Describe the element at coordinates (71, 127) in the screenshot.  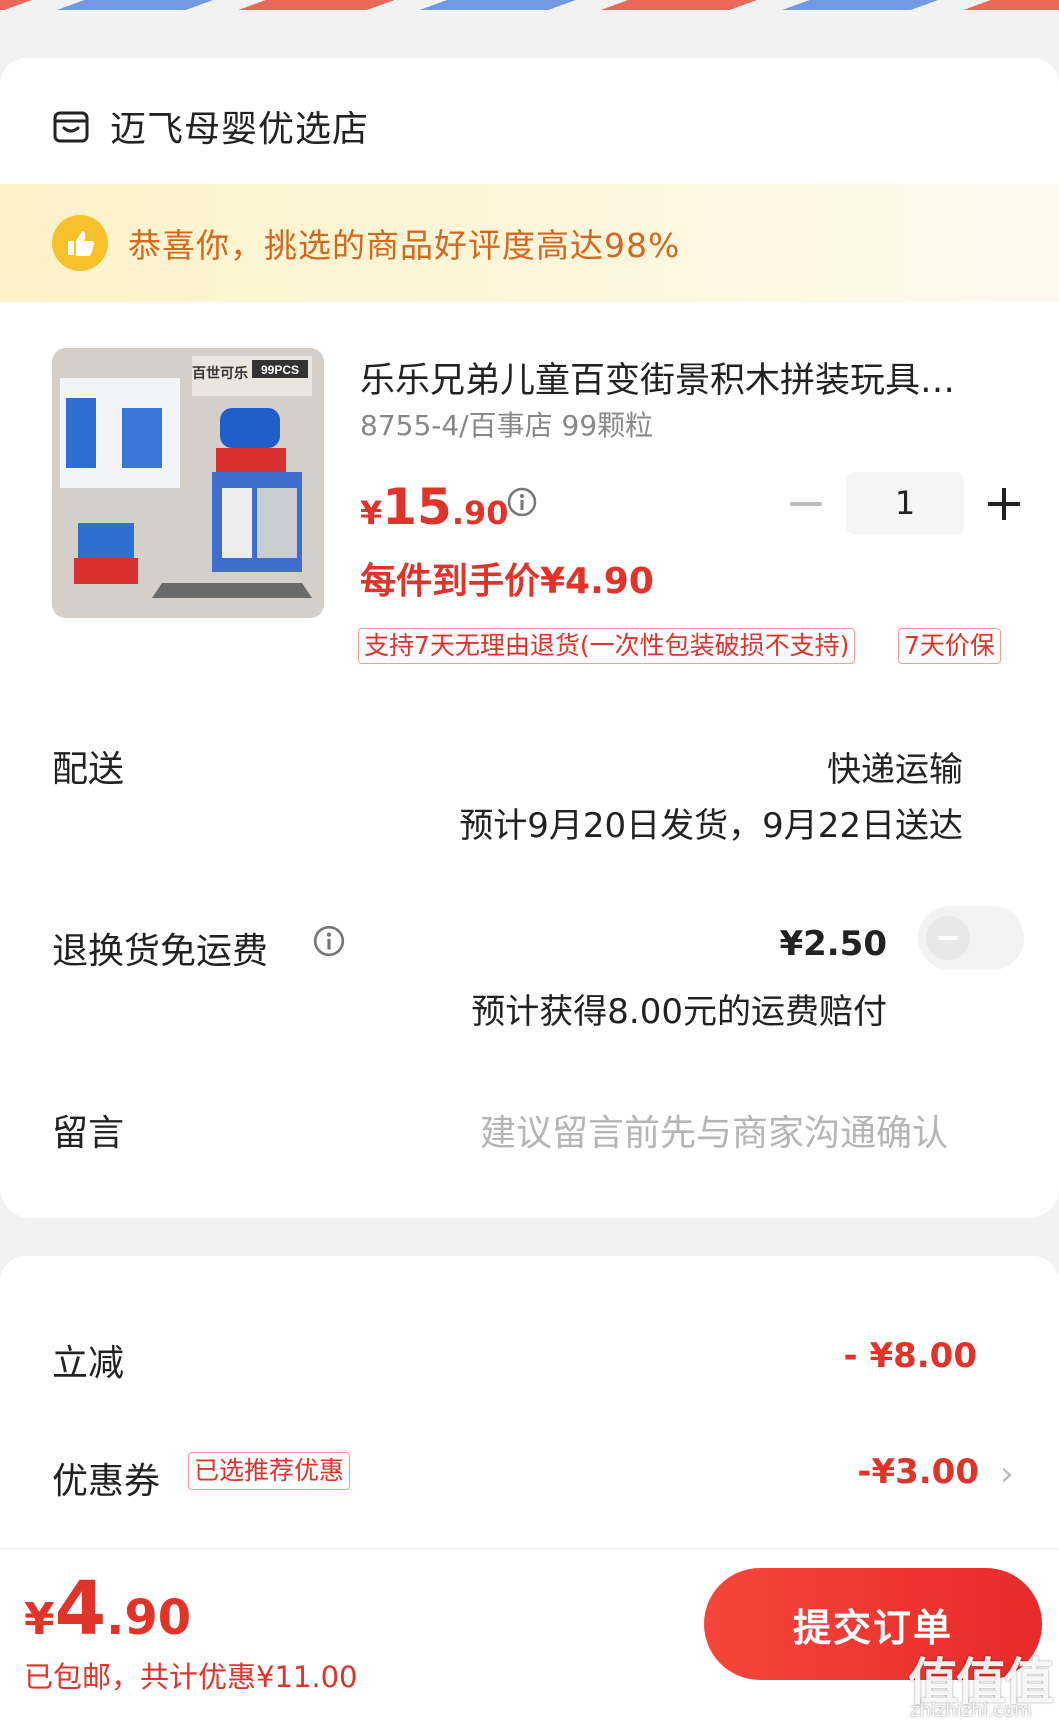
I see `store-icon` at that location.